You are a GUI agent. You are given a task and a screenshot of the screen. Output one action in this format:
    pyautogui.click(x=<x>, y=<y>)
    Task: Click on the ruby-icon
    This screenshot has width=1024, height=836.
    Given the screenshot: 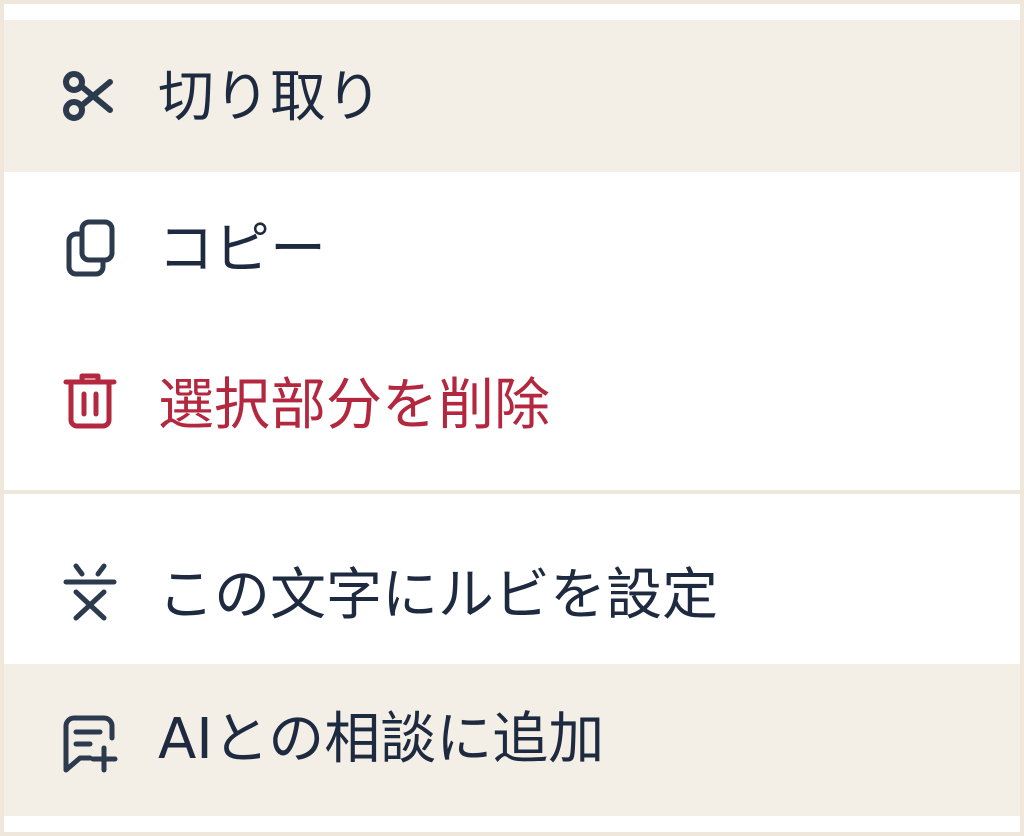 What is the action you would take?
    pyautogui.click(x=90, y=592)
    